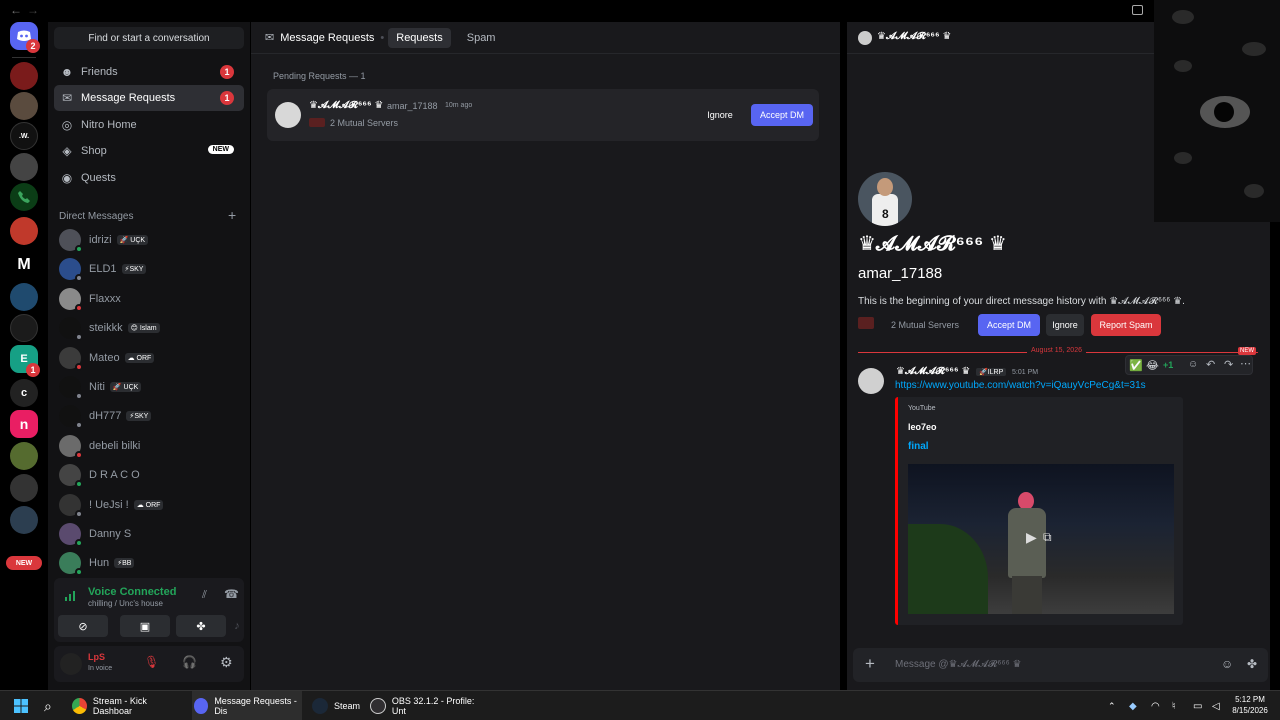 This screenshot has height=720, width=1280. Describe the element at coordinates (1041, 539) in the screenshot. I see `video-thumbnail: ▶ ⧉` at that location.